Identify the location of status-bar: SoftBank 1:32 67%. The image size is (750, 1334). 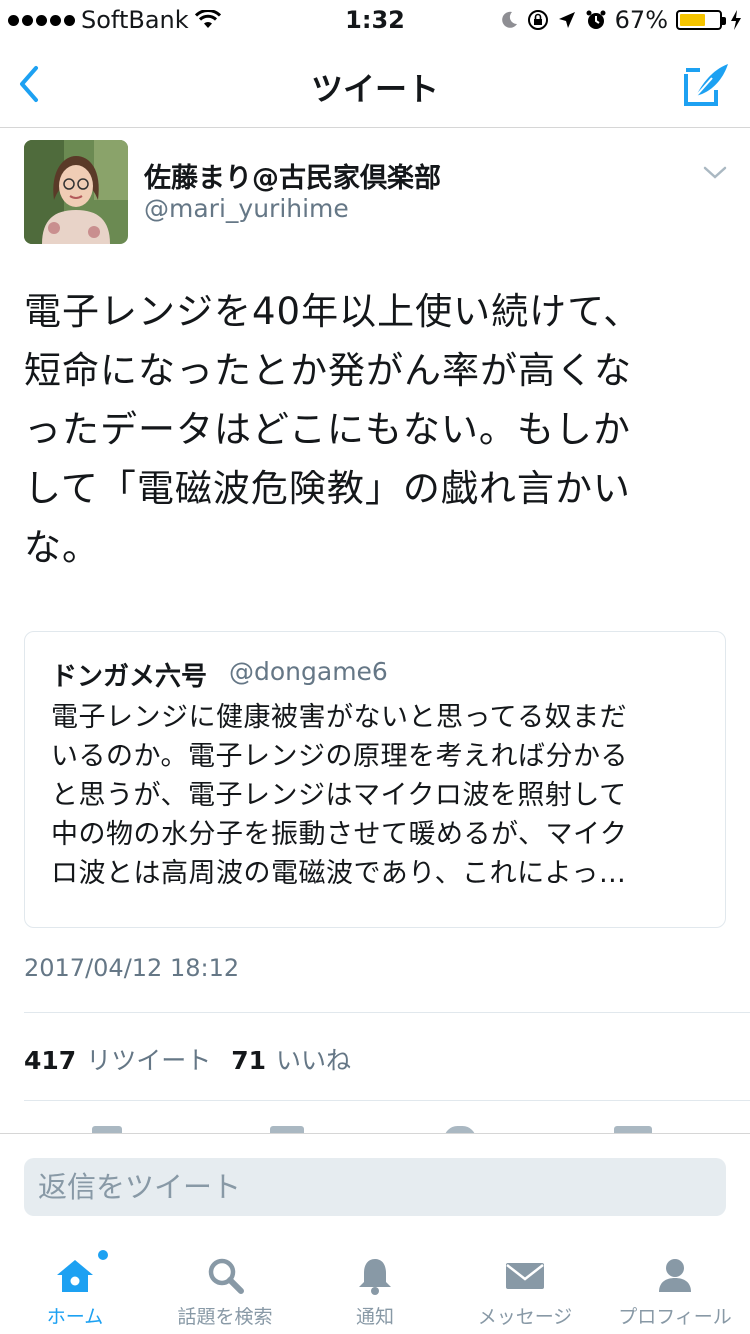
(375, 20).